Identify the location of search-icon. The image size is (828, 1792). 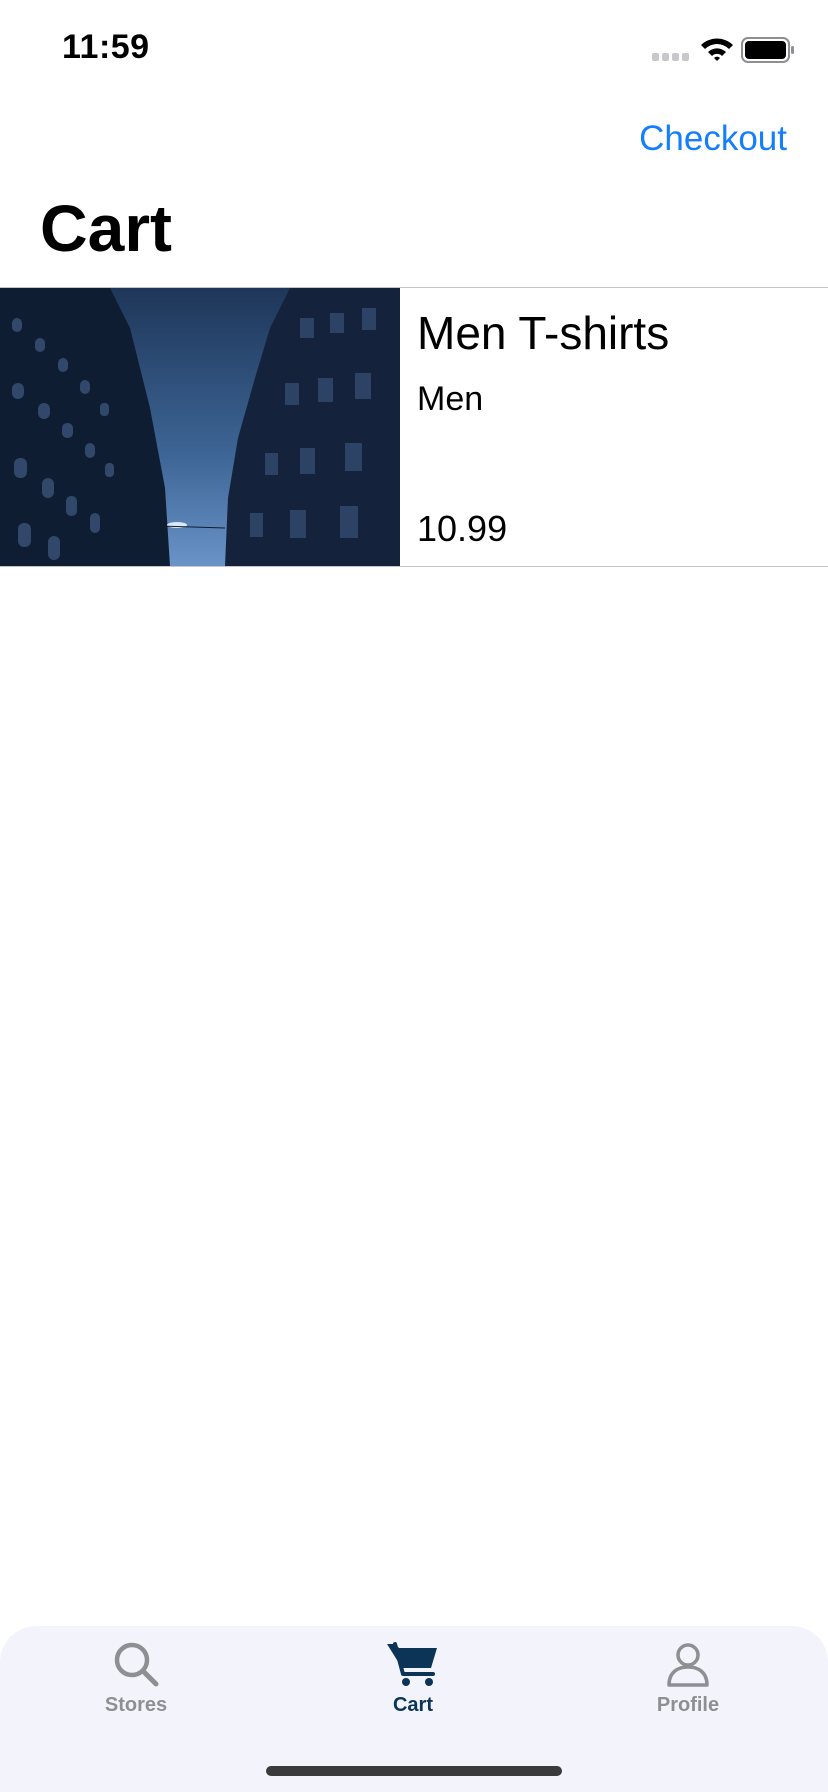
(136, 1664).